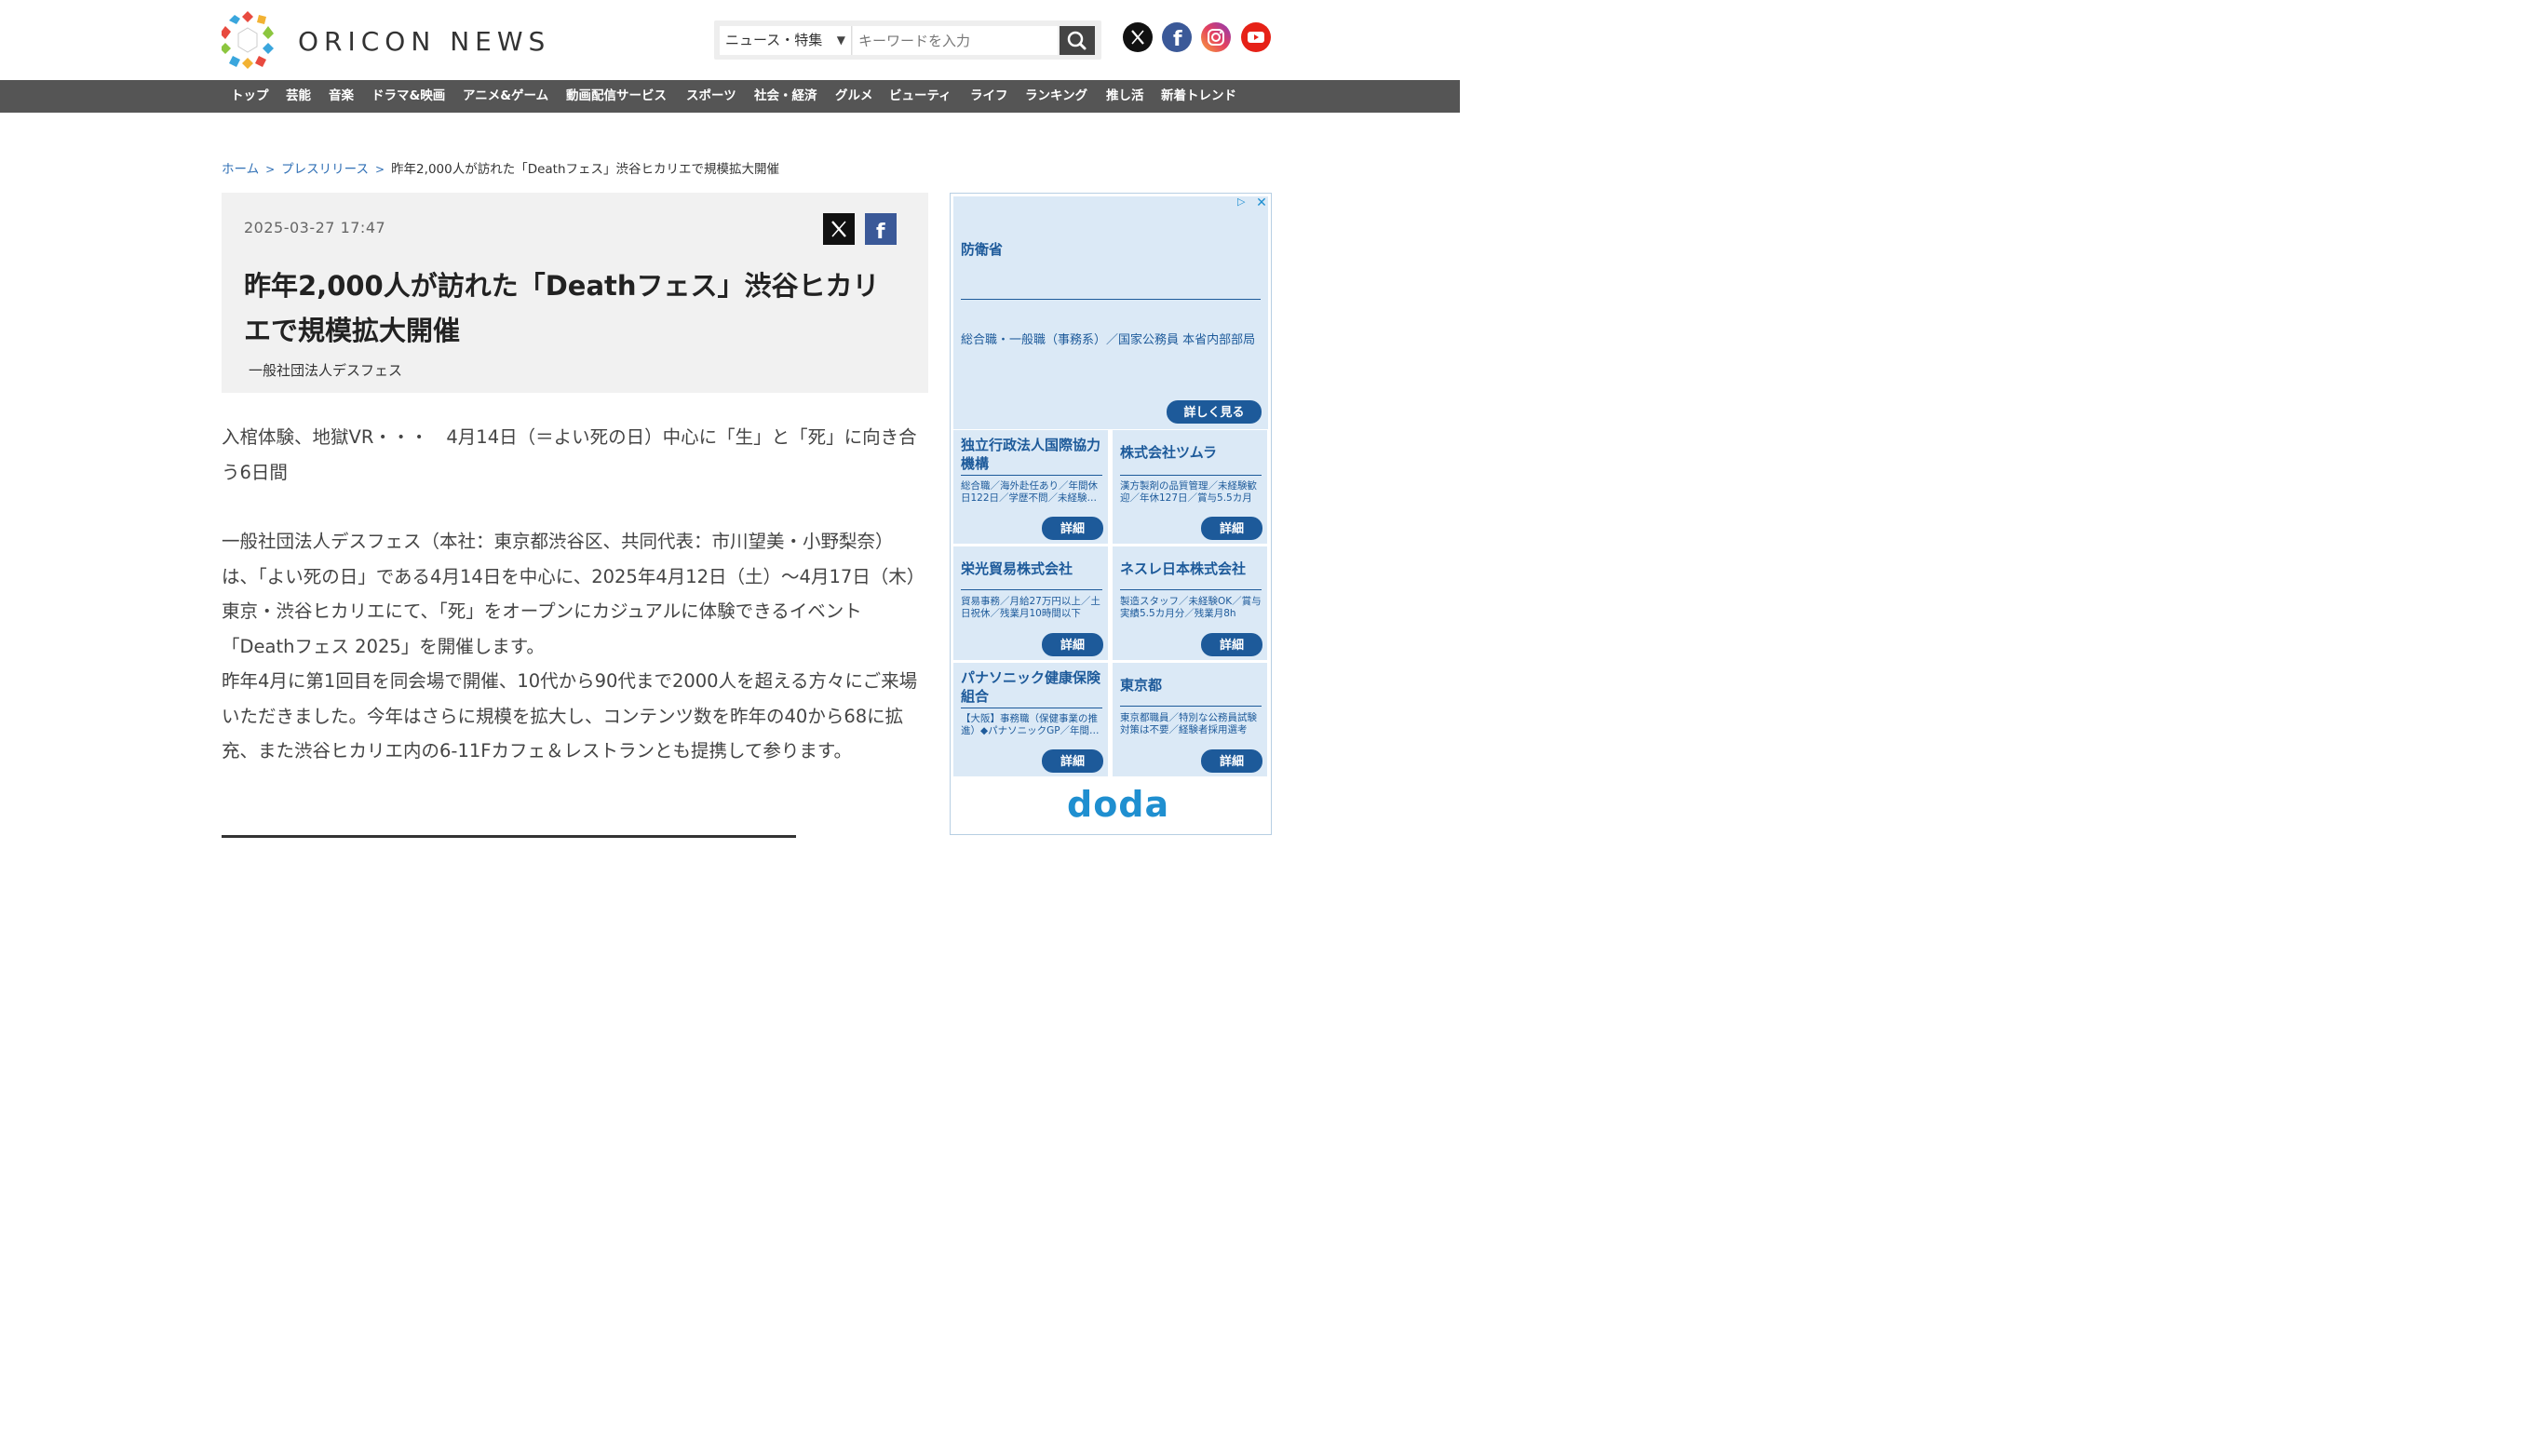  I want to click on ad-job-company: 株式会社ツムラ, so click(1168, 452).